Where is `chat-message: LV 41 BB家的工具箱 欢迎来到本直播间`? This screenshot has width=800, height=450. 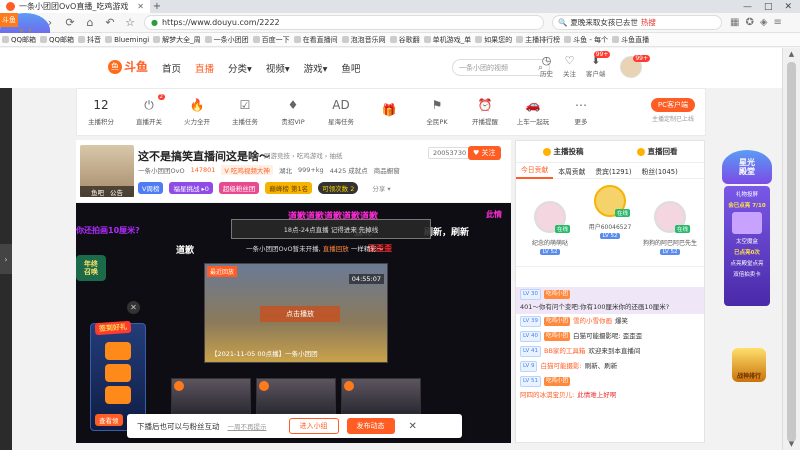 chat-message: LV 41 BB家的工具箱 欢迎来到本直播间 is located at coordinates (610, 351).